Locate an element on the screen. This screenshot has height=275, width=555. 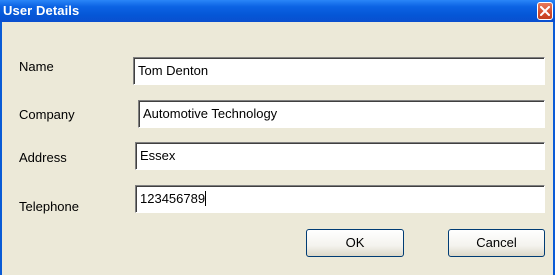
close-button is located at coordinates (545, 11).